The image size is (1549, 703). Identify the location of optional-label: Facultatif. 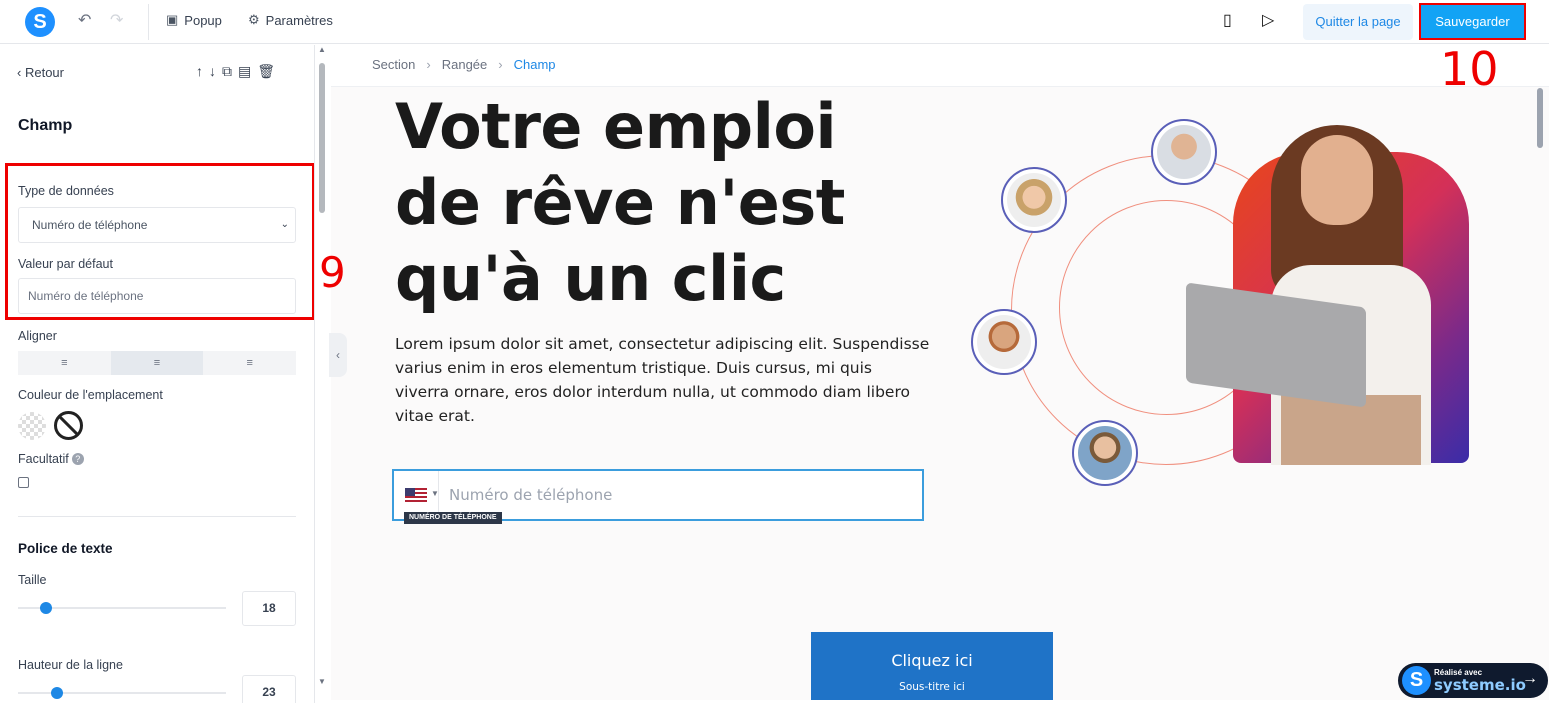
(43, 459).